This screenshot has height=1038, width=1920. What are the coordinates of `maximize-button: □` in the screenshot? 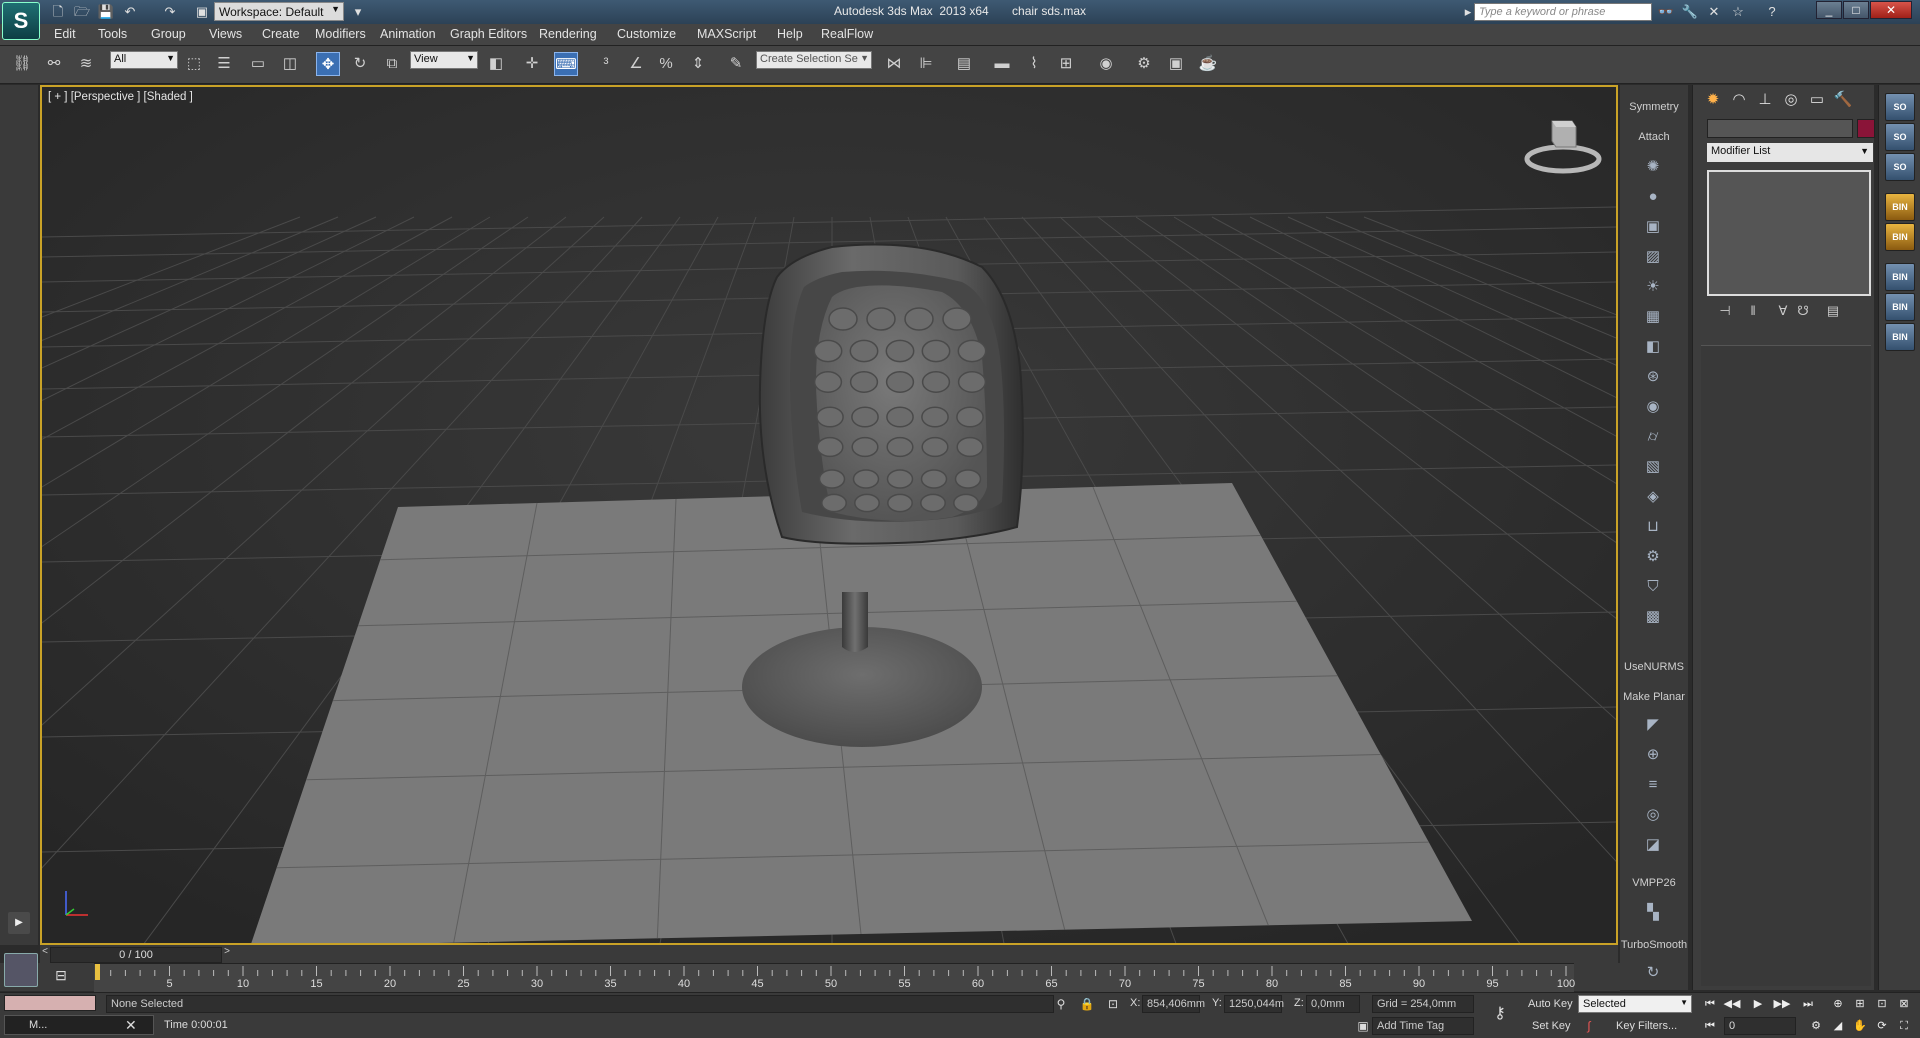 It's located at (1856, 10).